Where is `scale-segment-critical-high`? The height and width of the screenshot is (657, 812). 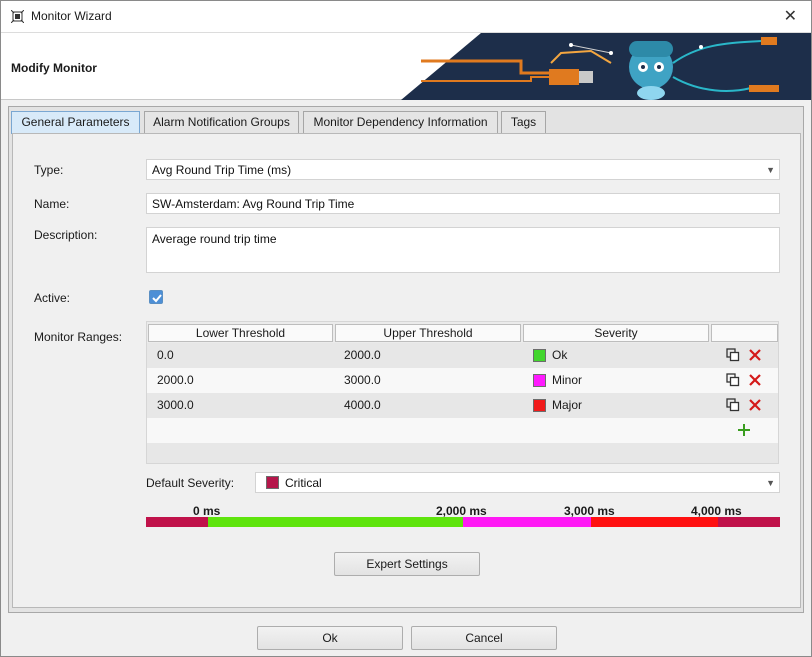 scale-segment-critical-high is located at coordinates (749, 522).